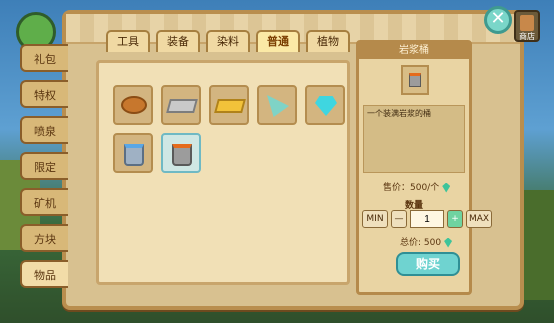 The width and height of the screenshot is (554, 323). What do you see at coordinates (414, 51) in the screenshot?
I see `item-title: 岩浆桶` at bounding box center [414, 51].